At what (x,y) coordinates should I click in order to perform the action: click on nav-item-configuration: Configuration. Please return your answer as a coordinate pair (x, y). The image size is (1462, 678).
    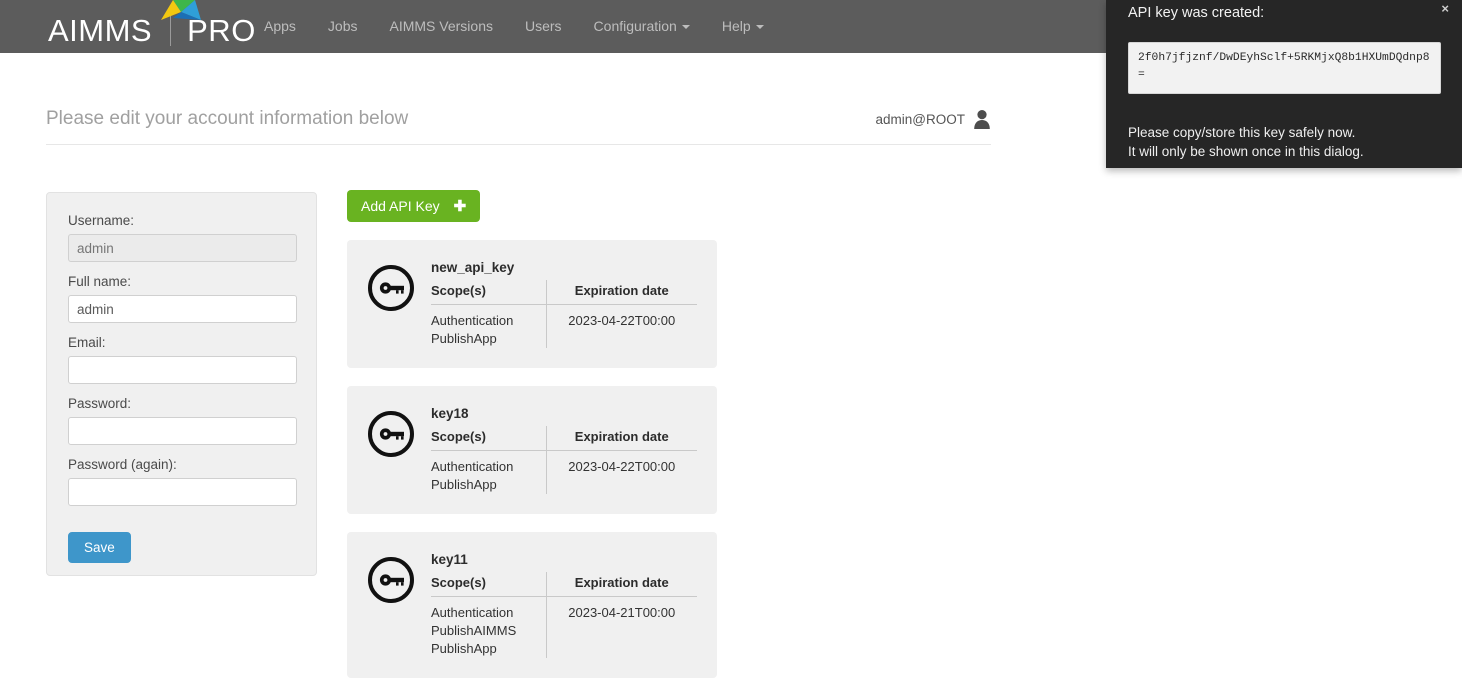
    Looking at the image, I should click on (642, 26).